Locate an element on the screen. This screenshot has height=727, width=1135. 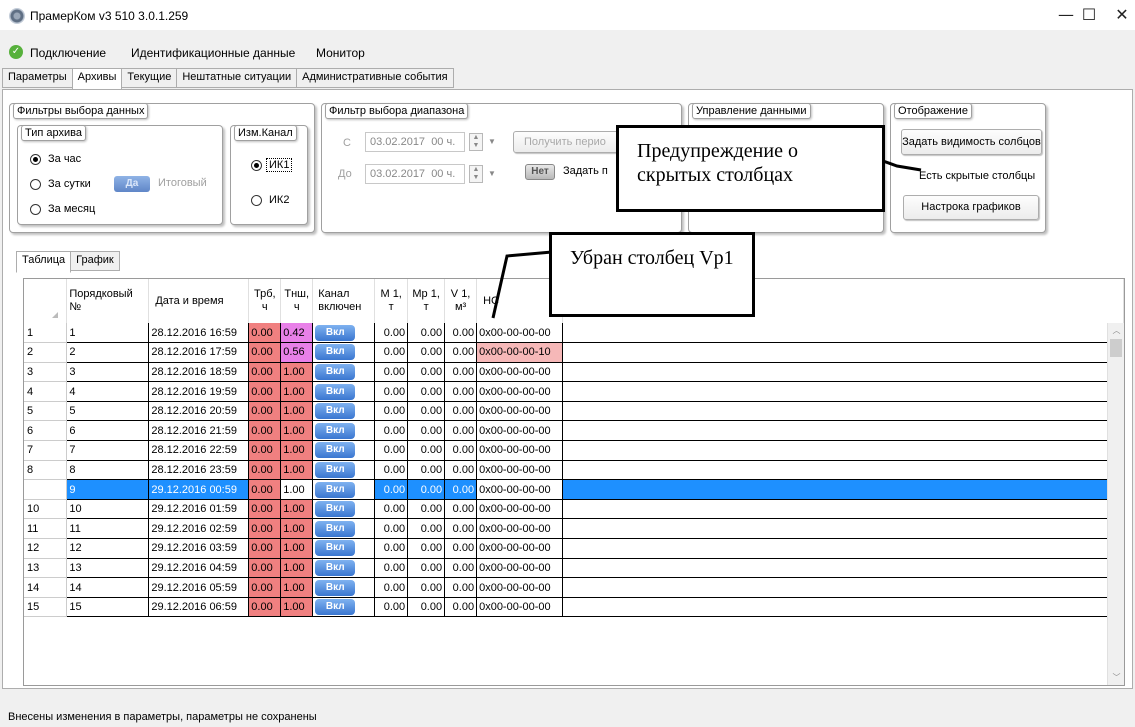
radio-monthly is located at coordinates (35, 209).